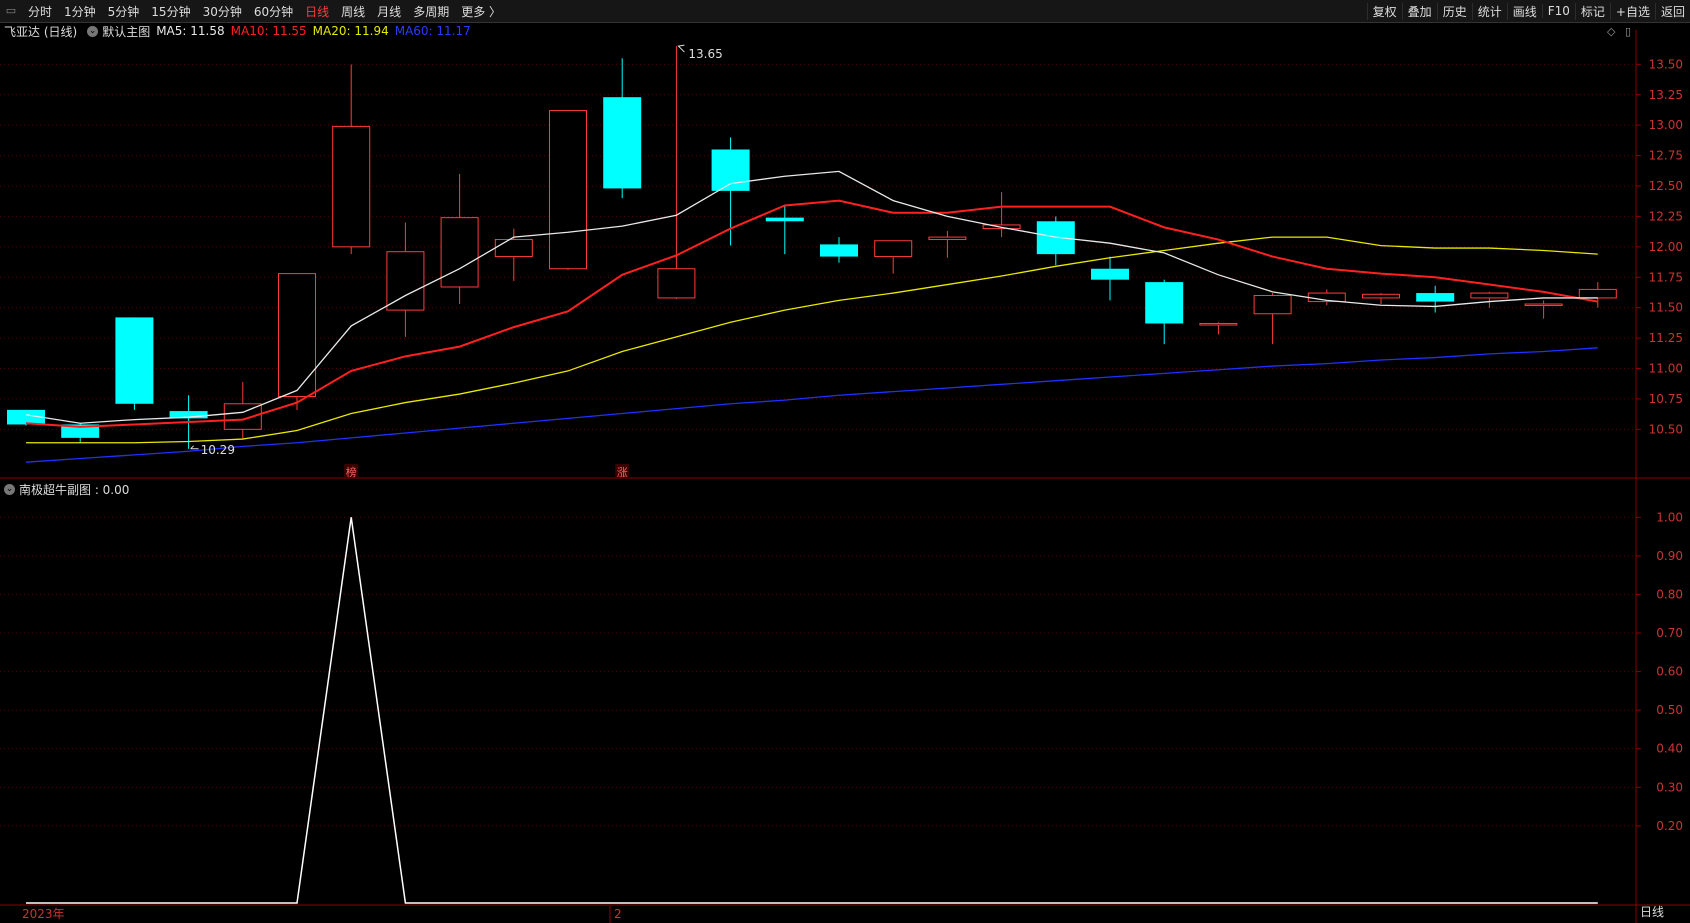  I want to click on event-marker-label: 榜, so click(351, 472).